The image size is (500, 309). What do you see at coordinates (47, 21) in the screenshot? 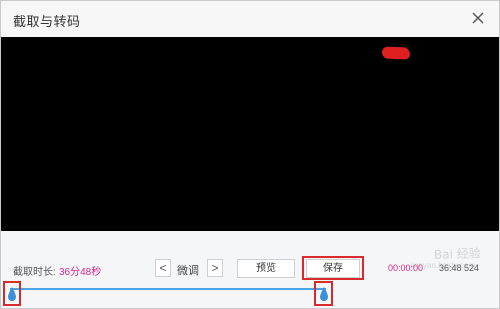
I see `dialog-title: 截取与转码` at bounding box center [47, 21].